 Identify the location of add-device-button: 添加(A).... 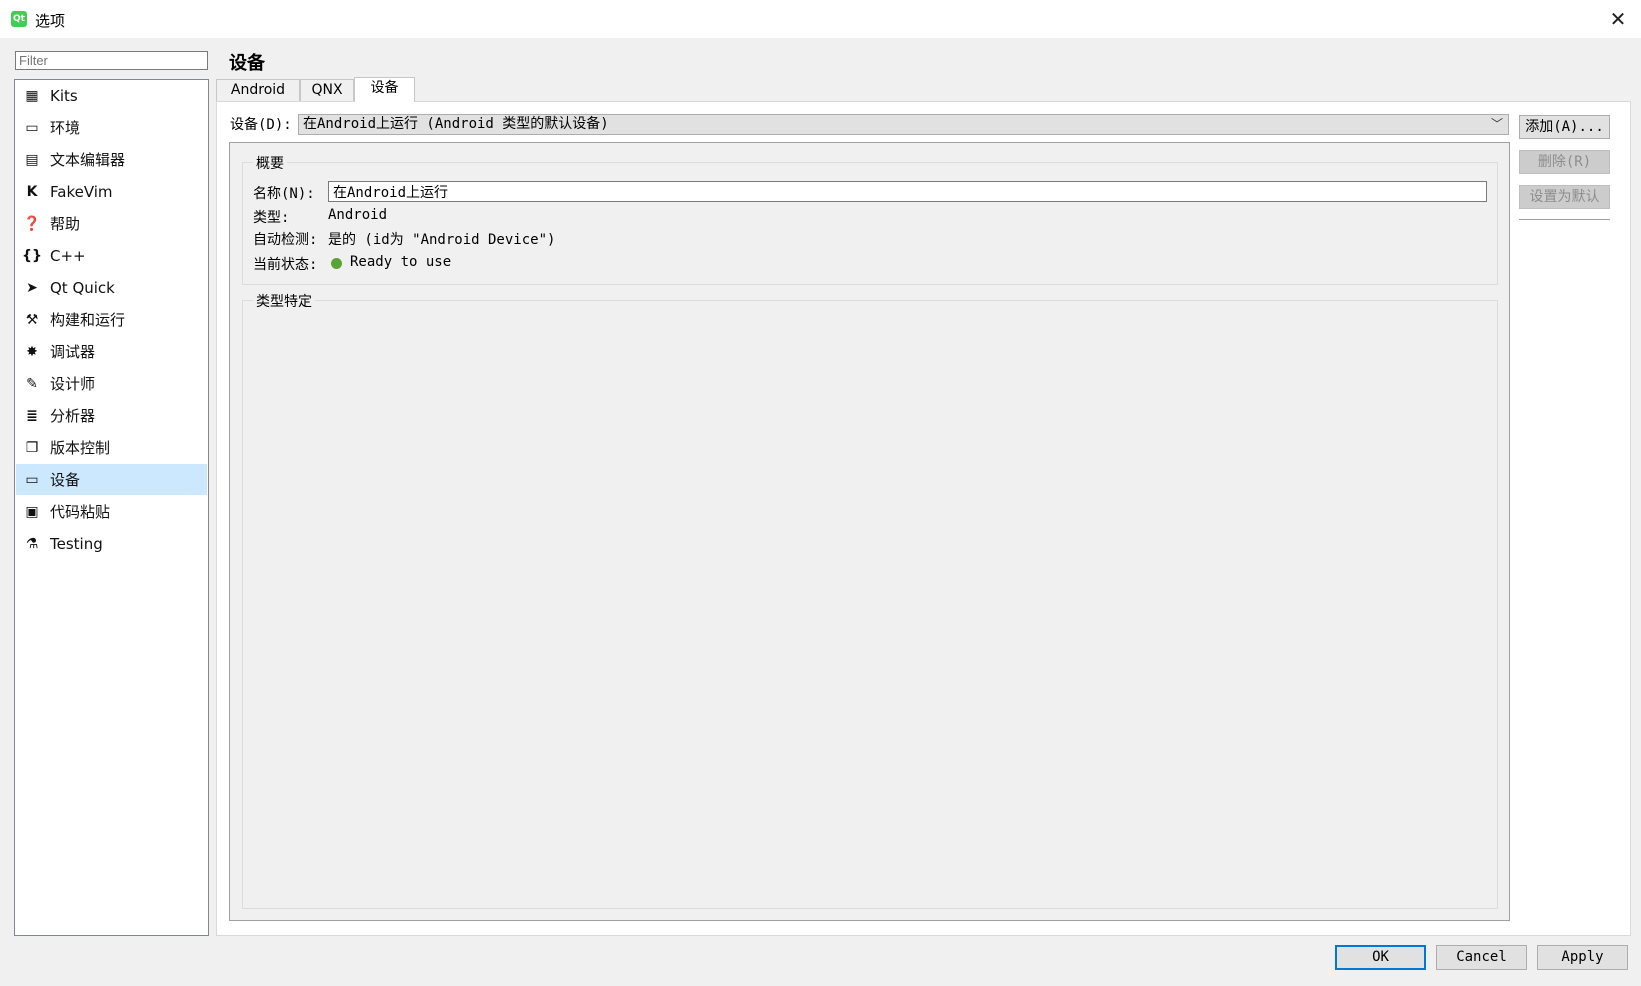
(1564, 127).